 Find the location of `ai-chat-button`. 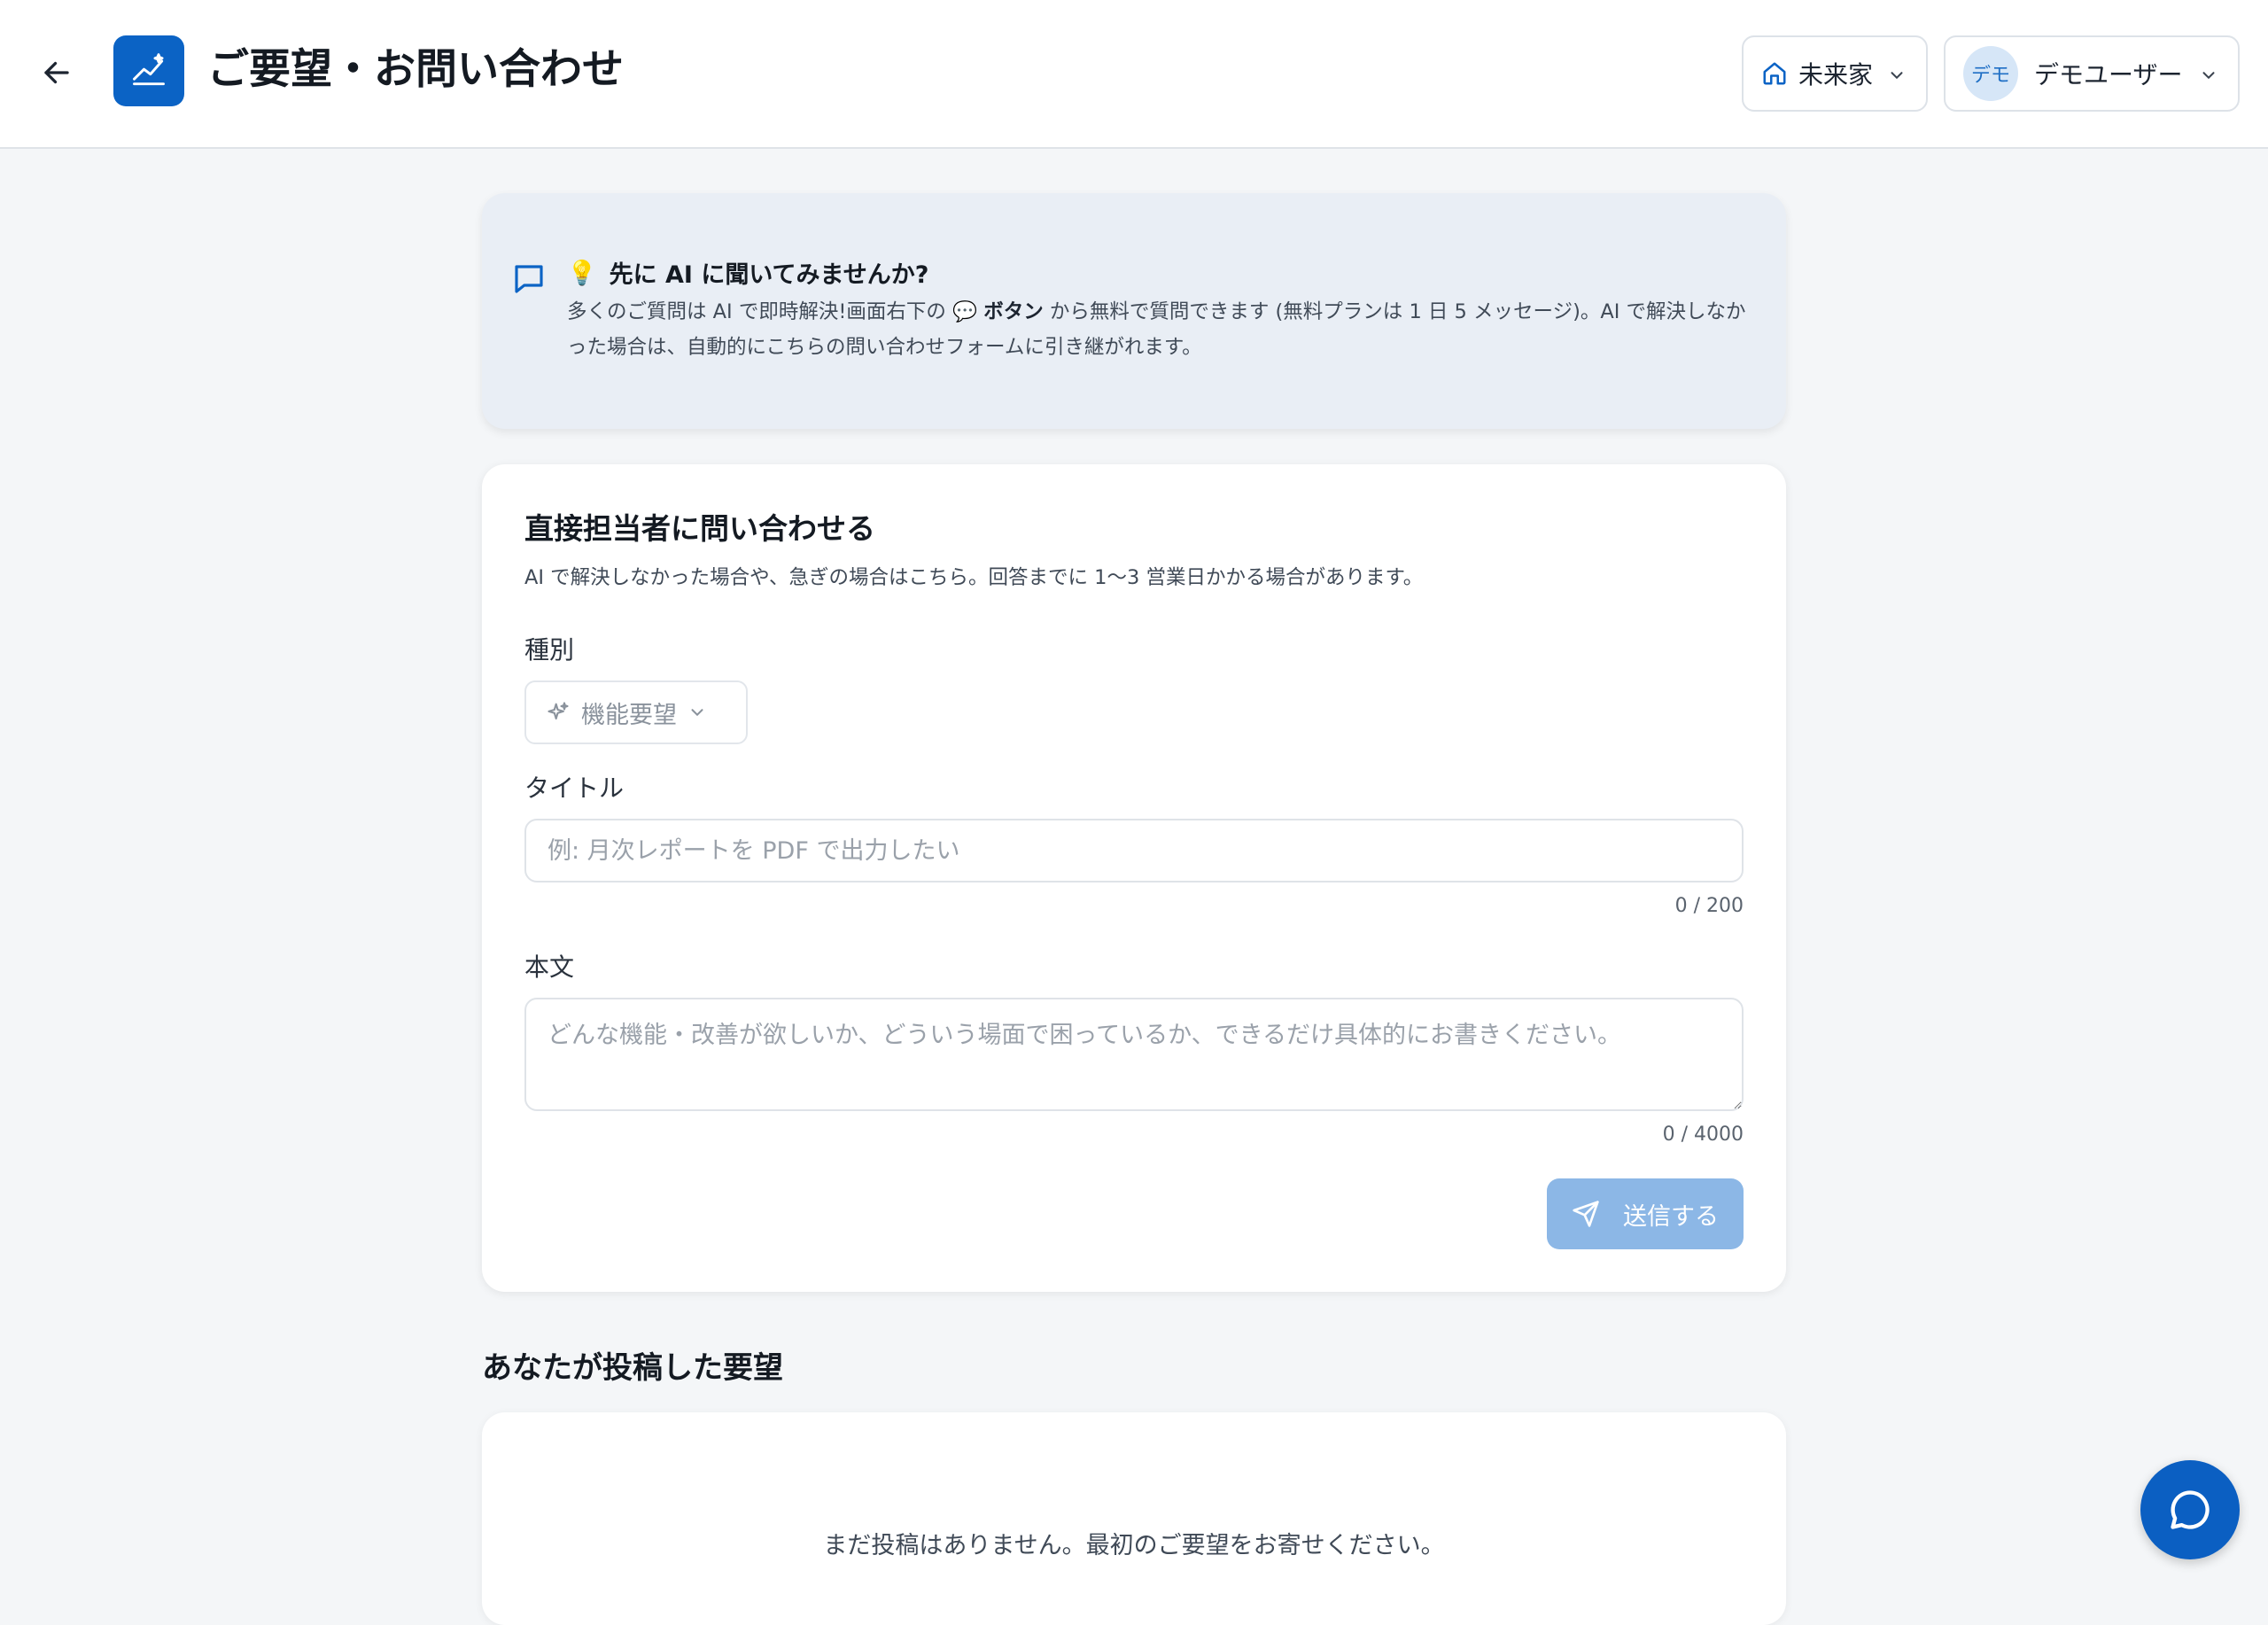

ai-chat-button is located at coordinates (2190, 1509).